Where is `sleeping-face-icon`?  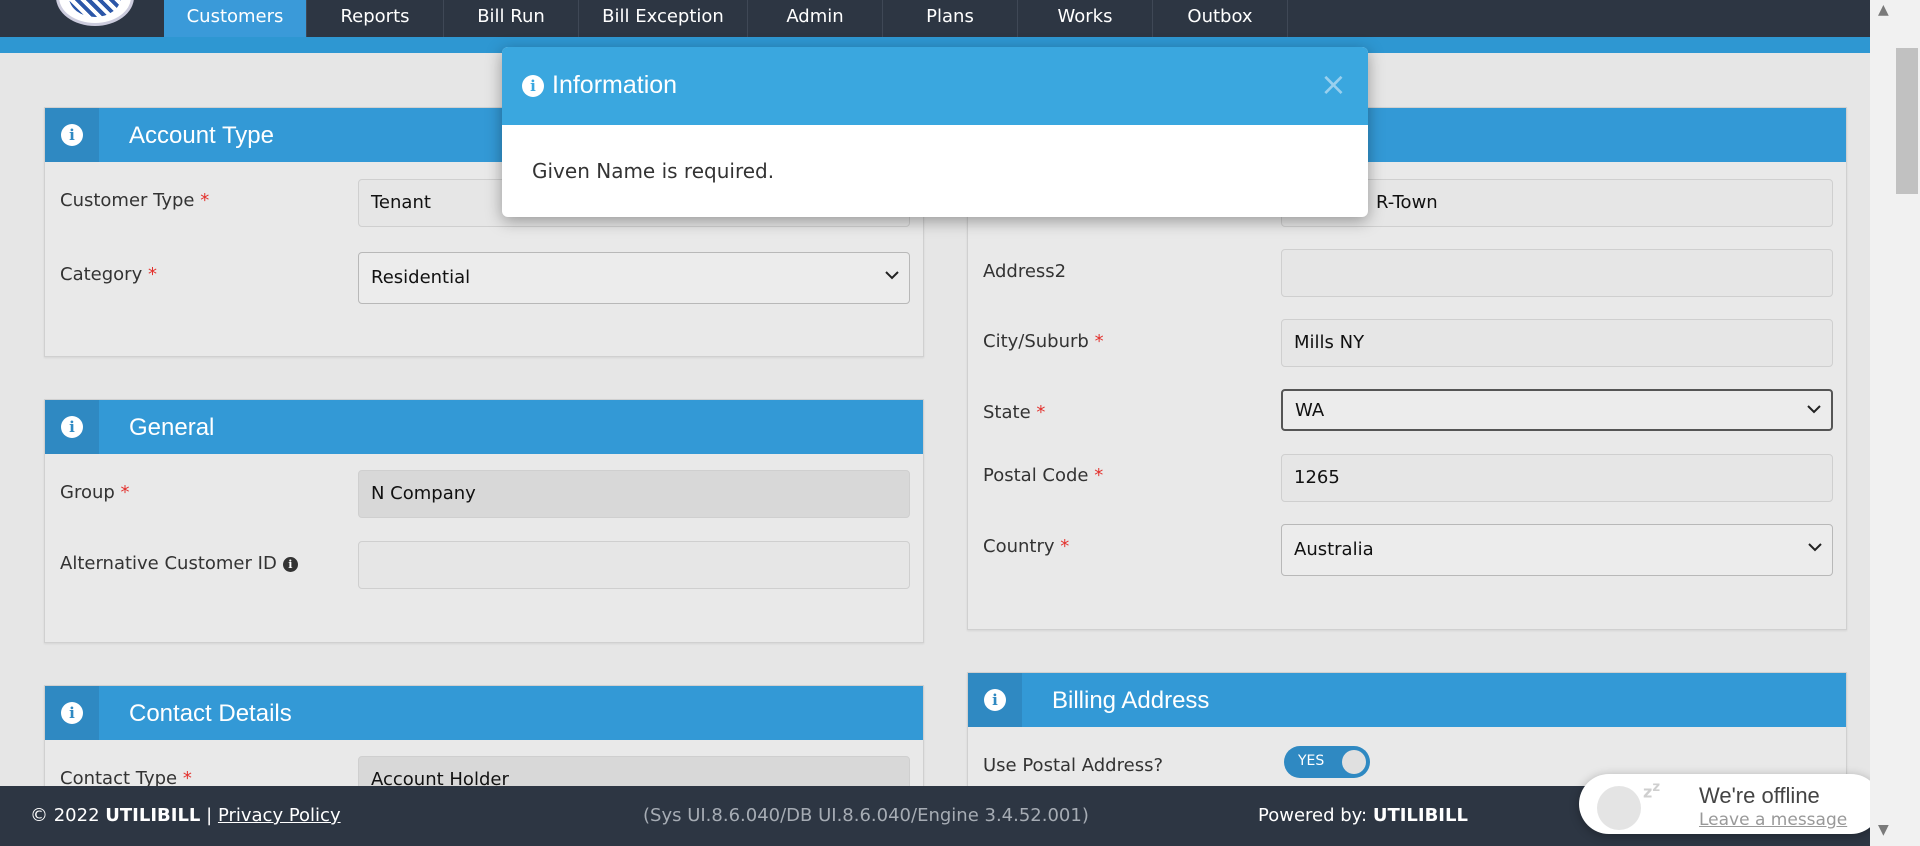
sleeping-face-icon is located at coordinates (1619, 808).